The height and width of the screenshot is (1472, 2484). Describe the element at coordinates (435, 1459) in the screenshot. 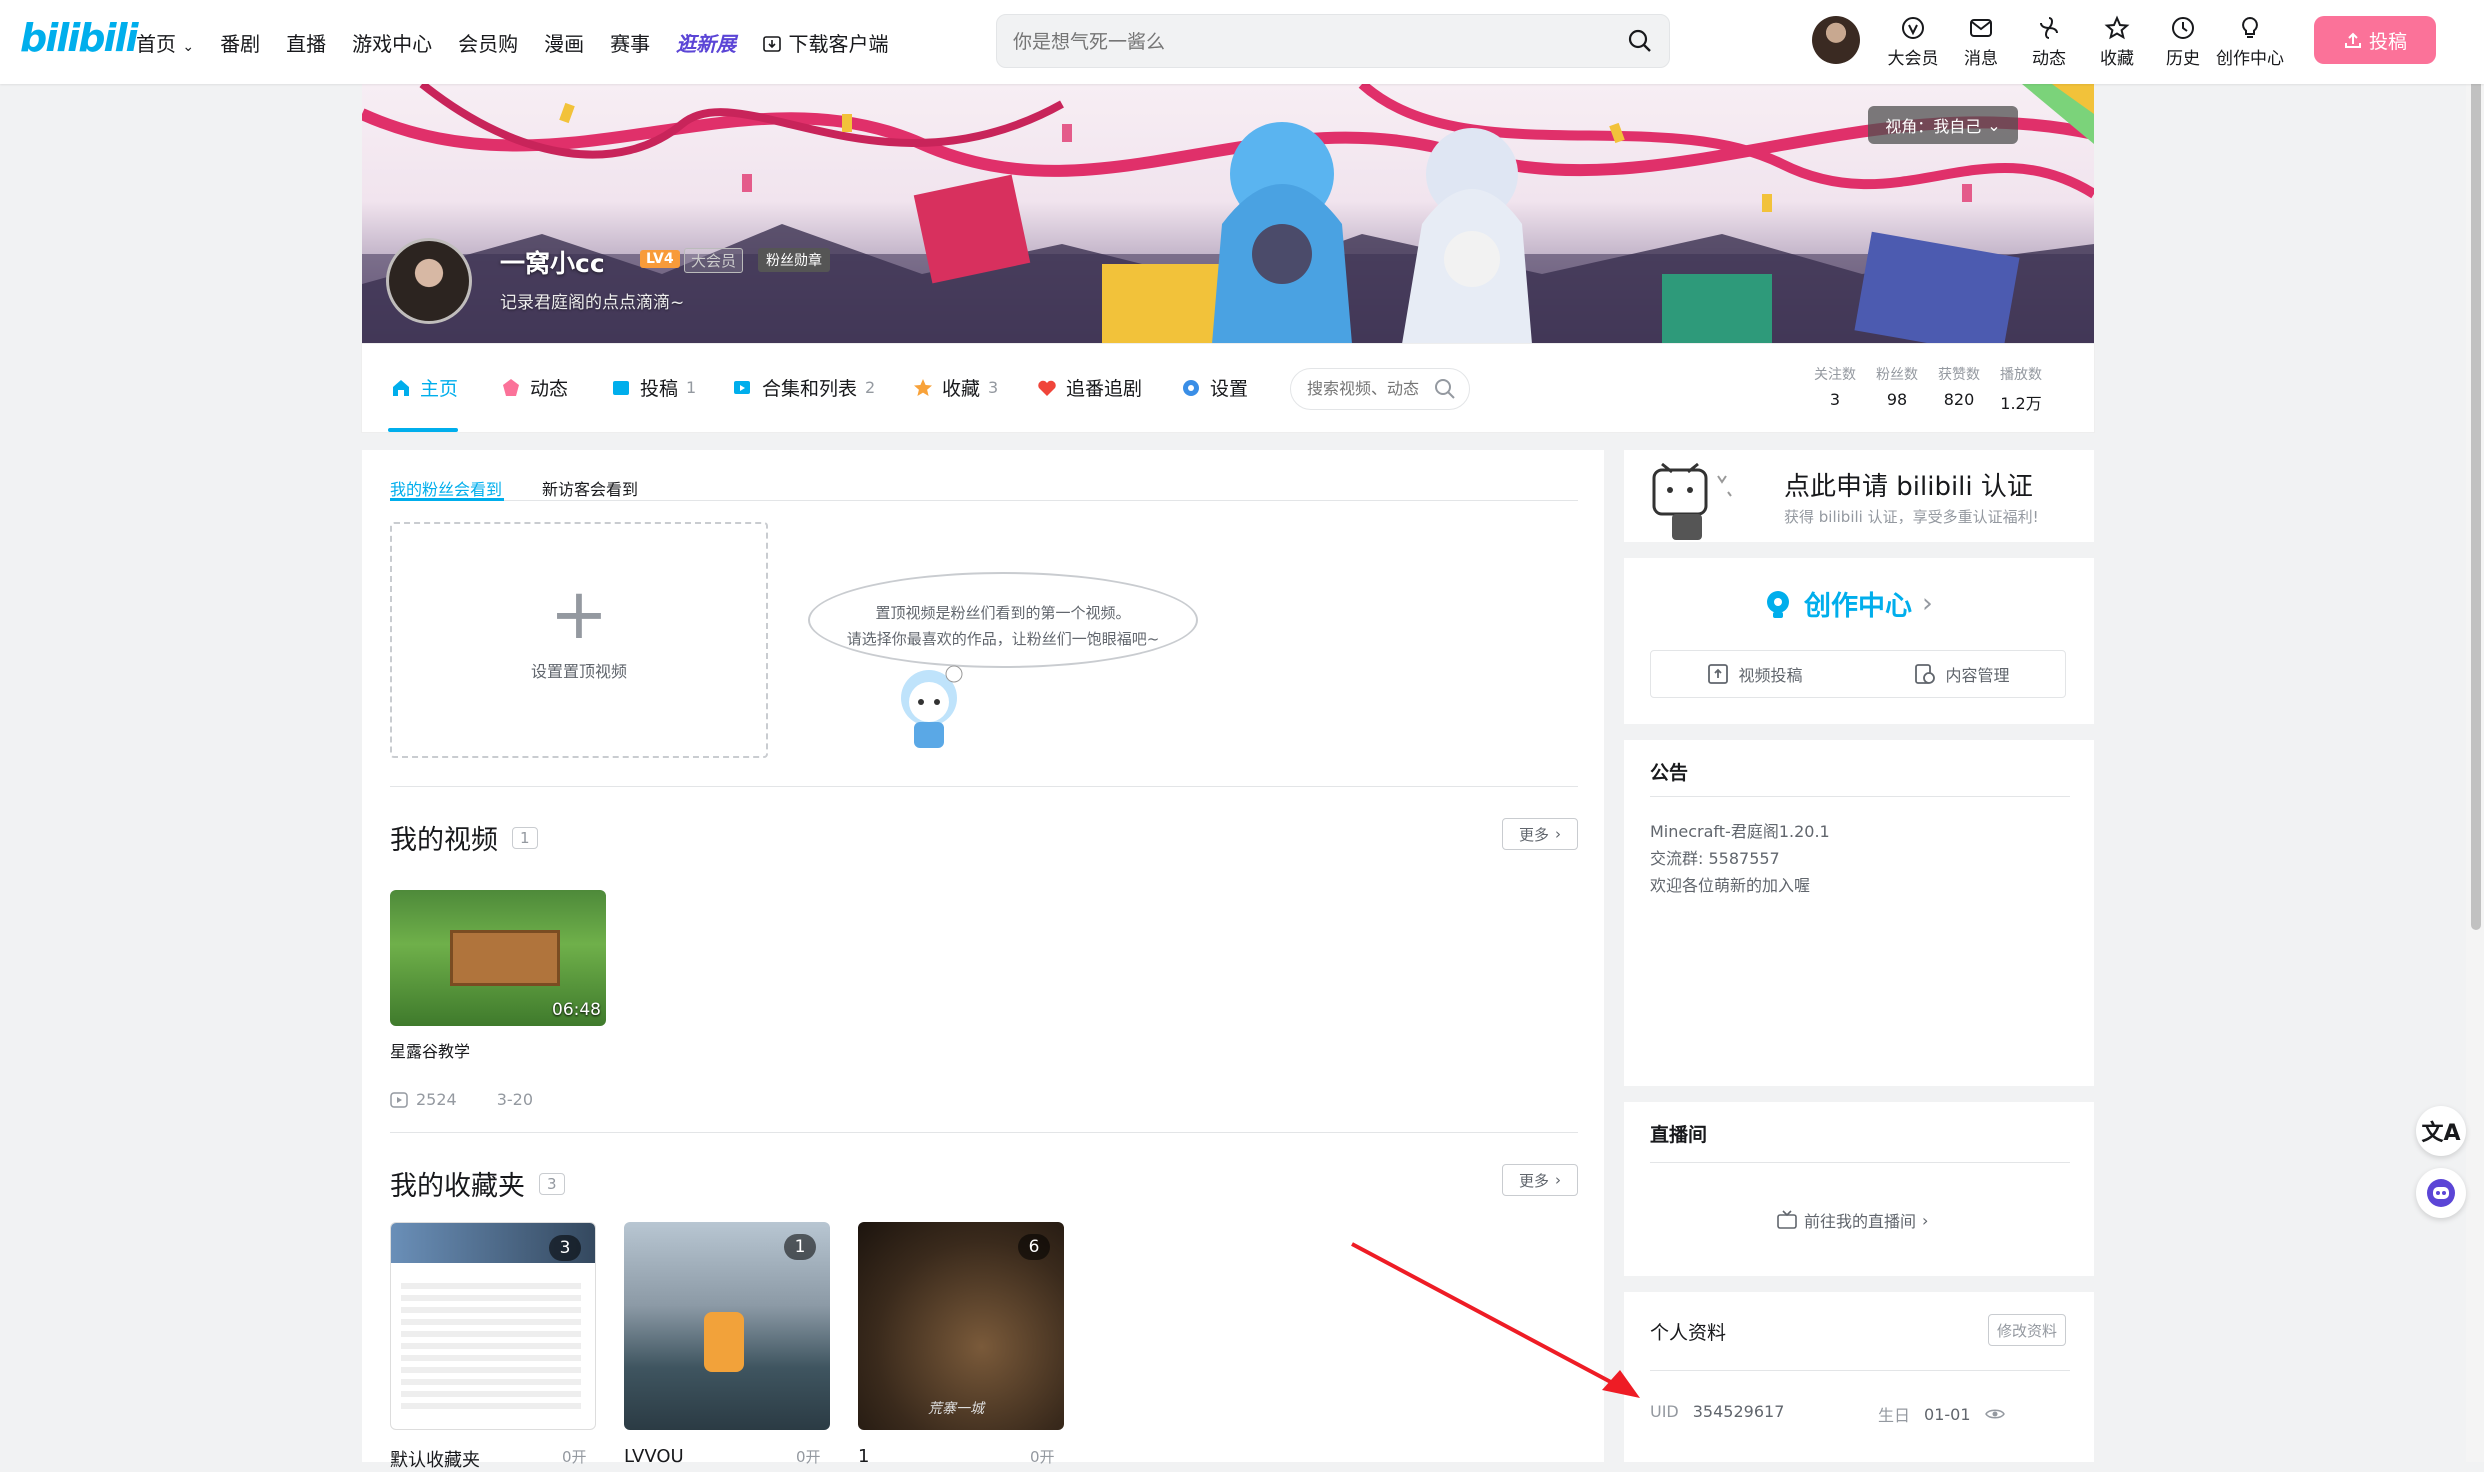

I see `folder-title: 默认收藏夹` at that location.